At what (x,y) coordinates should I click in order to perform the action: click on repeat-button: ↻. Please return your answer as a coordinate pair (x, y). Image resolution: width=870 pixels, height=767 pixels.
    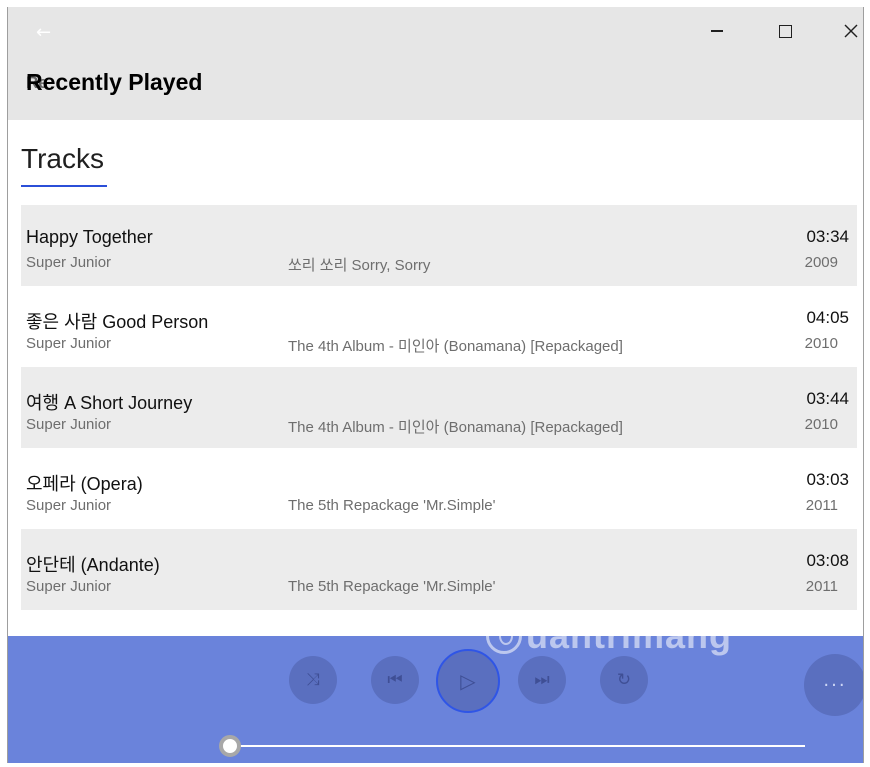
    Looking at the image, I should click on (624, 680).